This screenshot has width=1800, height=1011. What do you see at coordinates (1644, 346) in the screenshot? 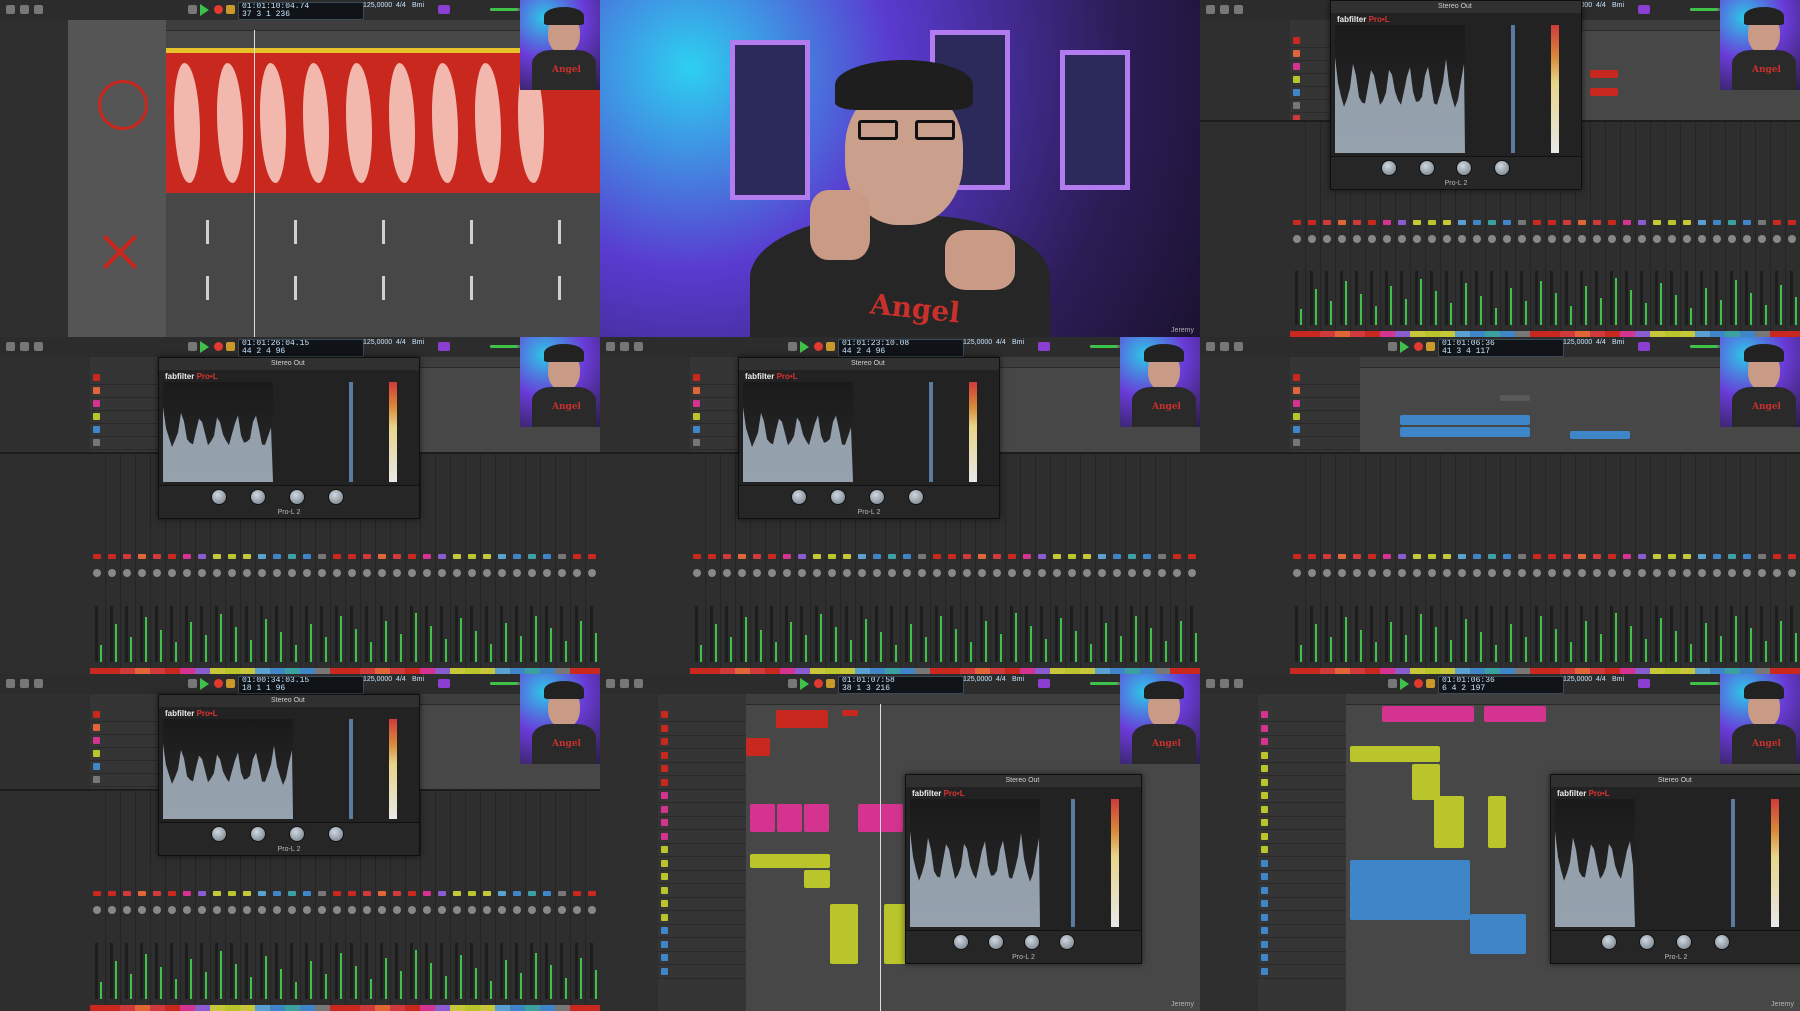
I see `smart-tempo-icon` at bounding box center [1644, 346].